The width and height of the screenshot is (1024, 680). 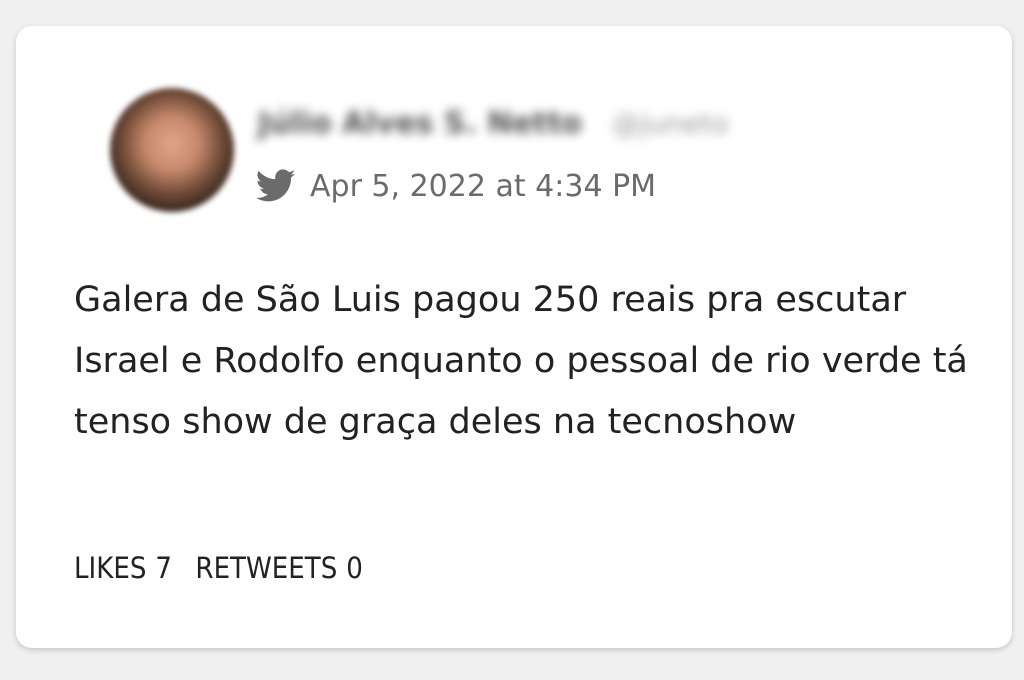 I want to click on tweet-date: Apr 5, 2022 at 4:34 PM, so click(x=483, y=186).